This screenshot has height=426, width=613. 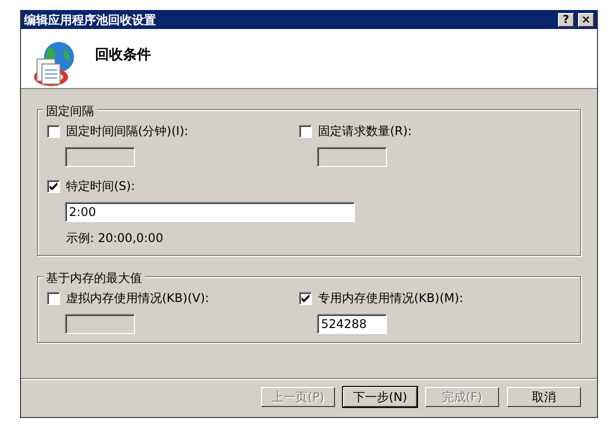 What do you see at coordinates (365, 131) in the screenshot?
I see `checkbox-label: 固定请求数量(R):` at bounding box center [365, 131].